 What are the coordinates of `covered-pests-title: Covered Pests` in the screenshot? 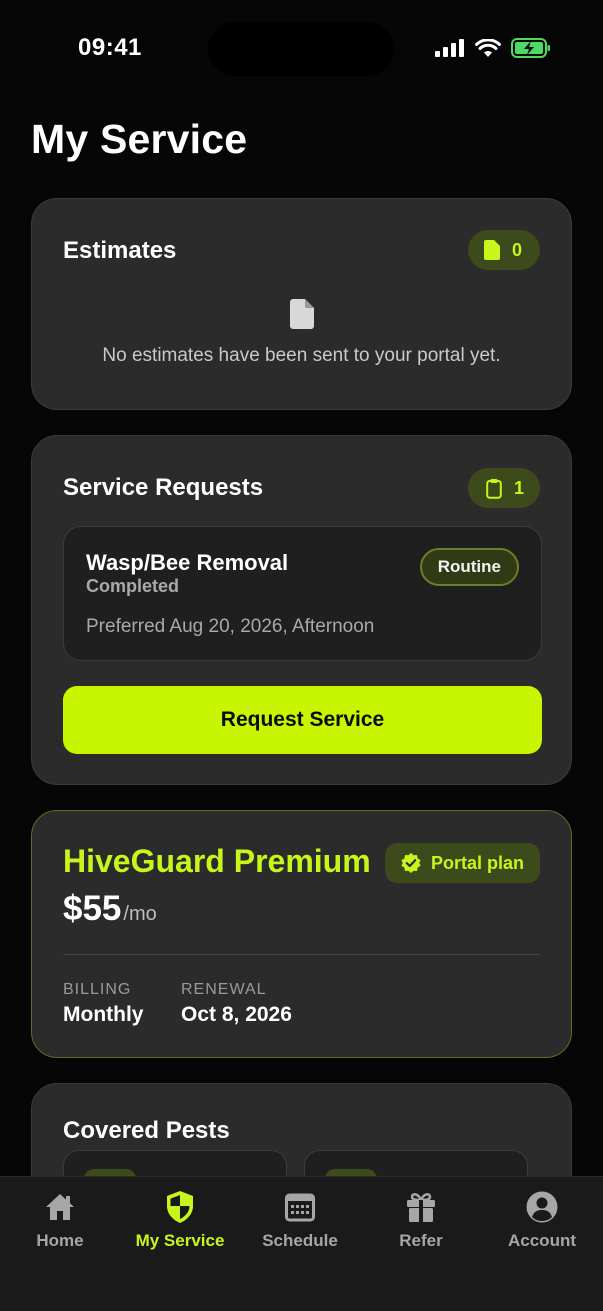 It's located at (146, 1130).